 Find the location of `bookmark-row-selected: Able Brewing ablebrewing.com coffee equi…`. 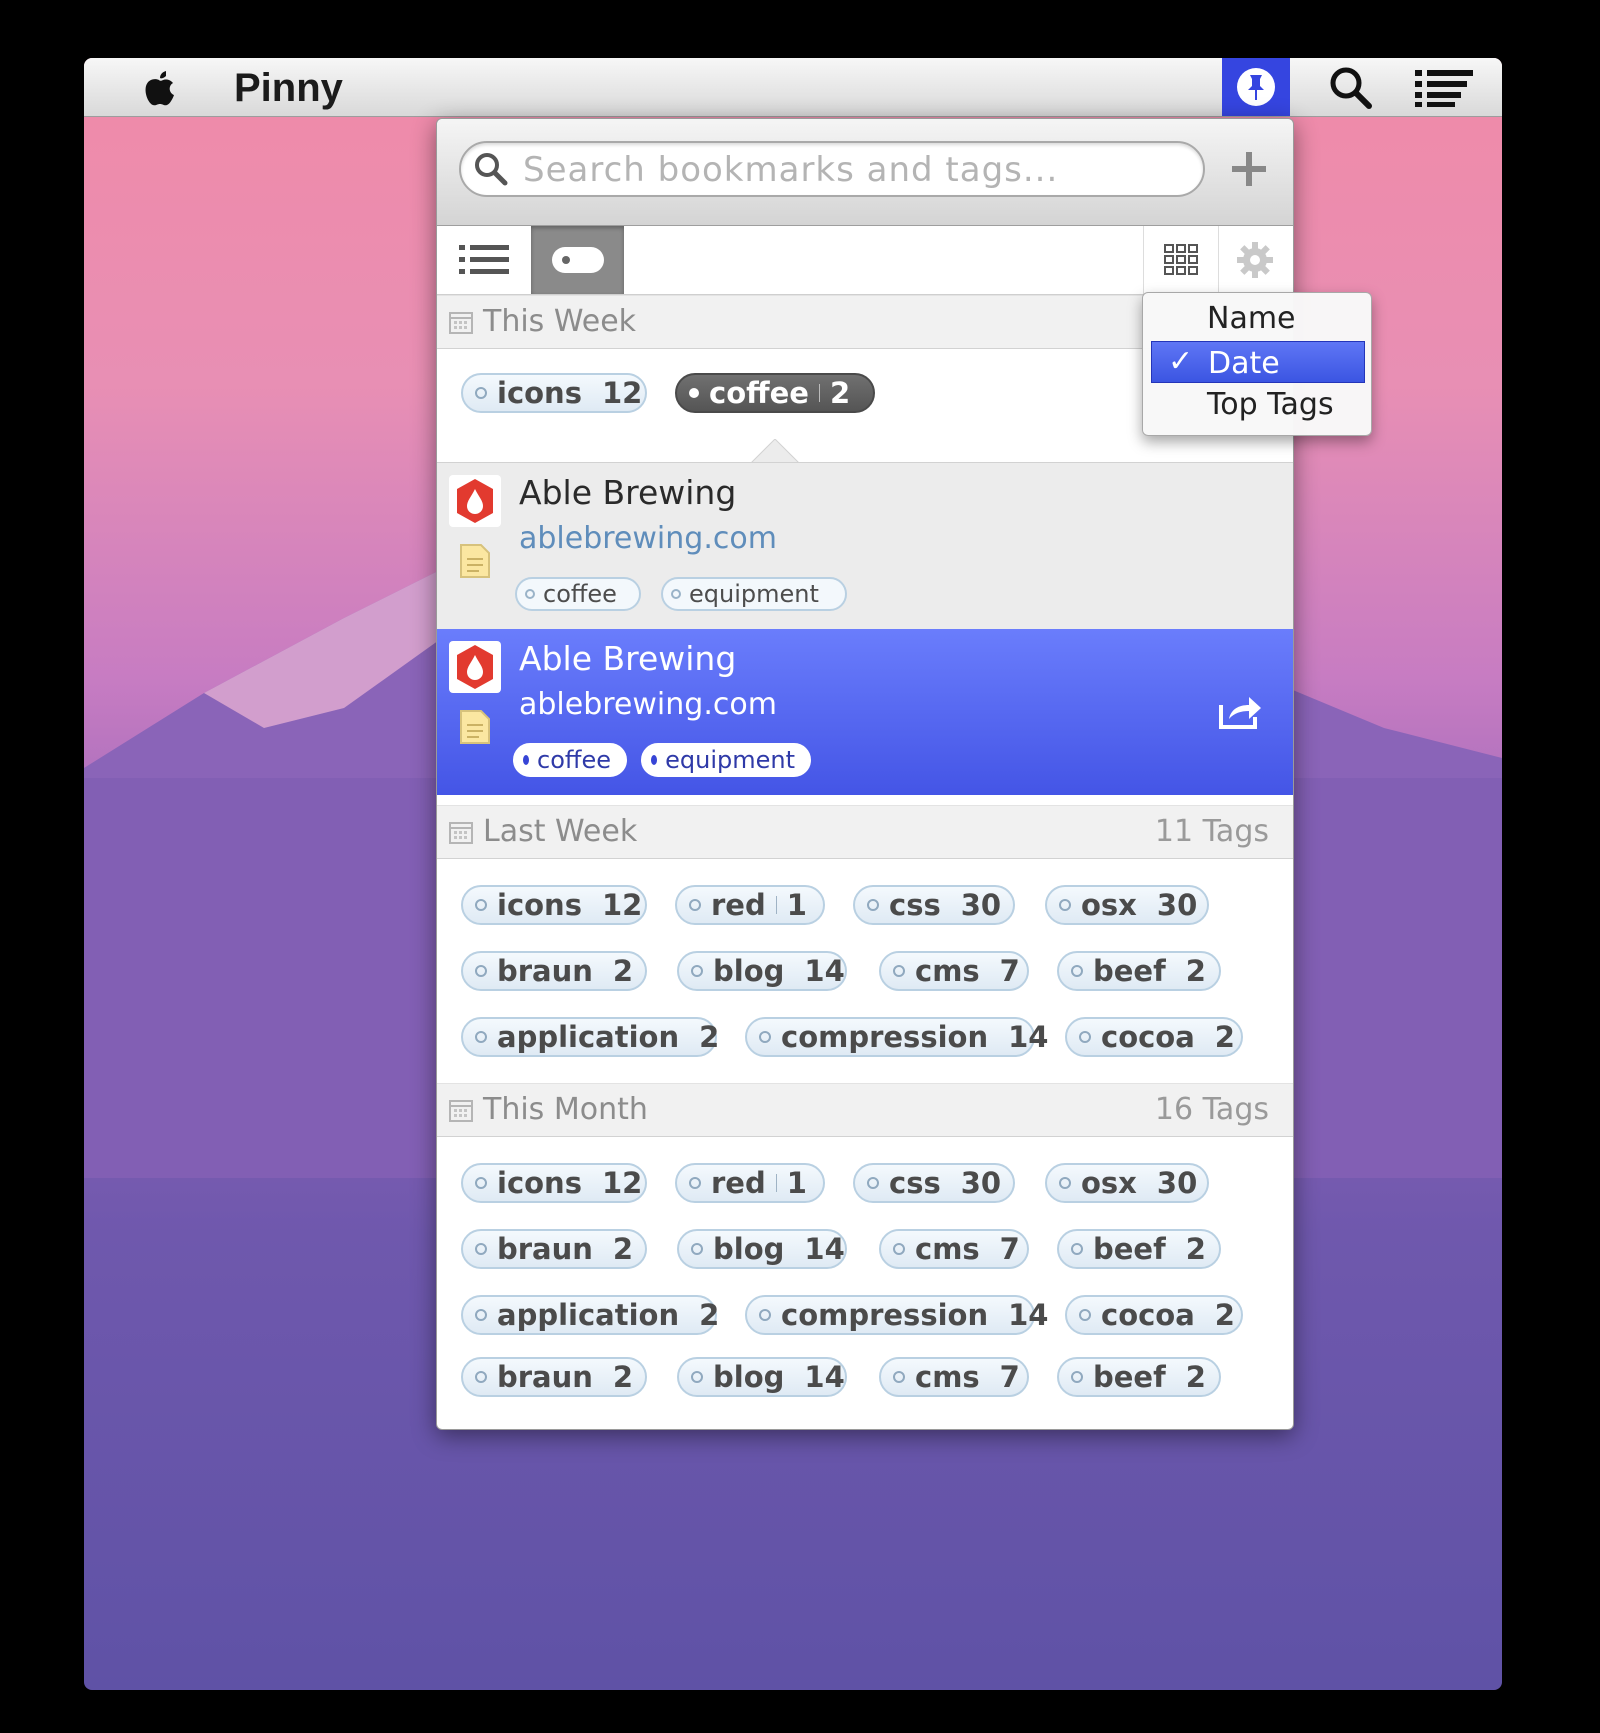

bookmark-row-selected: Able Brewing ablebrewing.com coffee equi… is located at coordinates (865, 712).